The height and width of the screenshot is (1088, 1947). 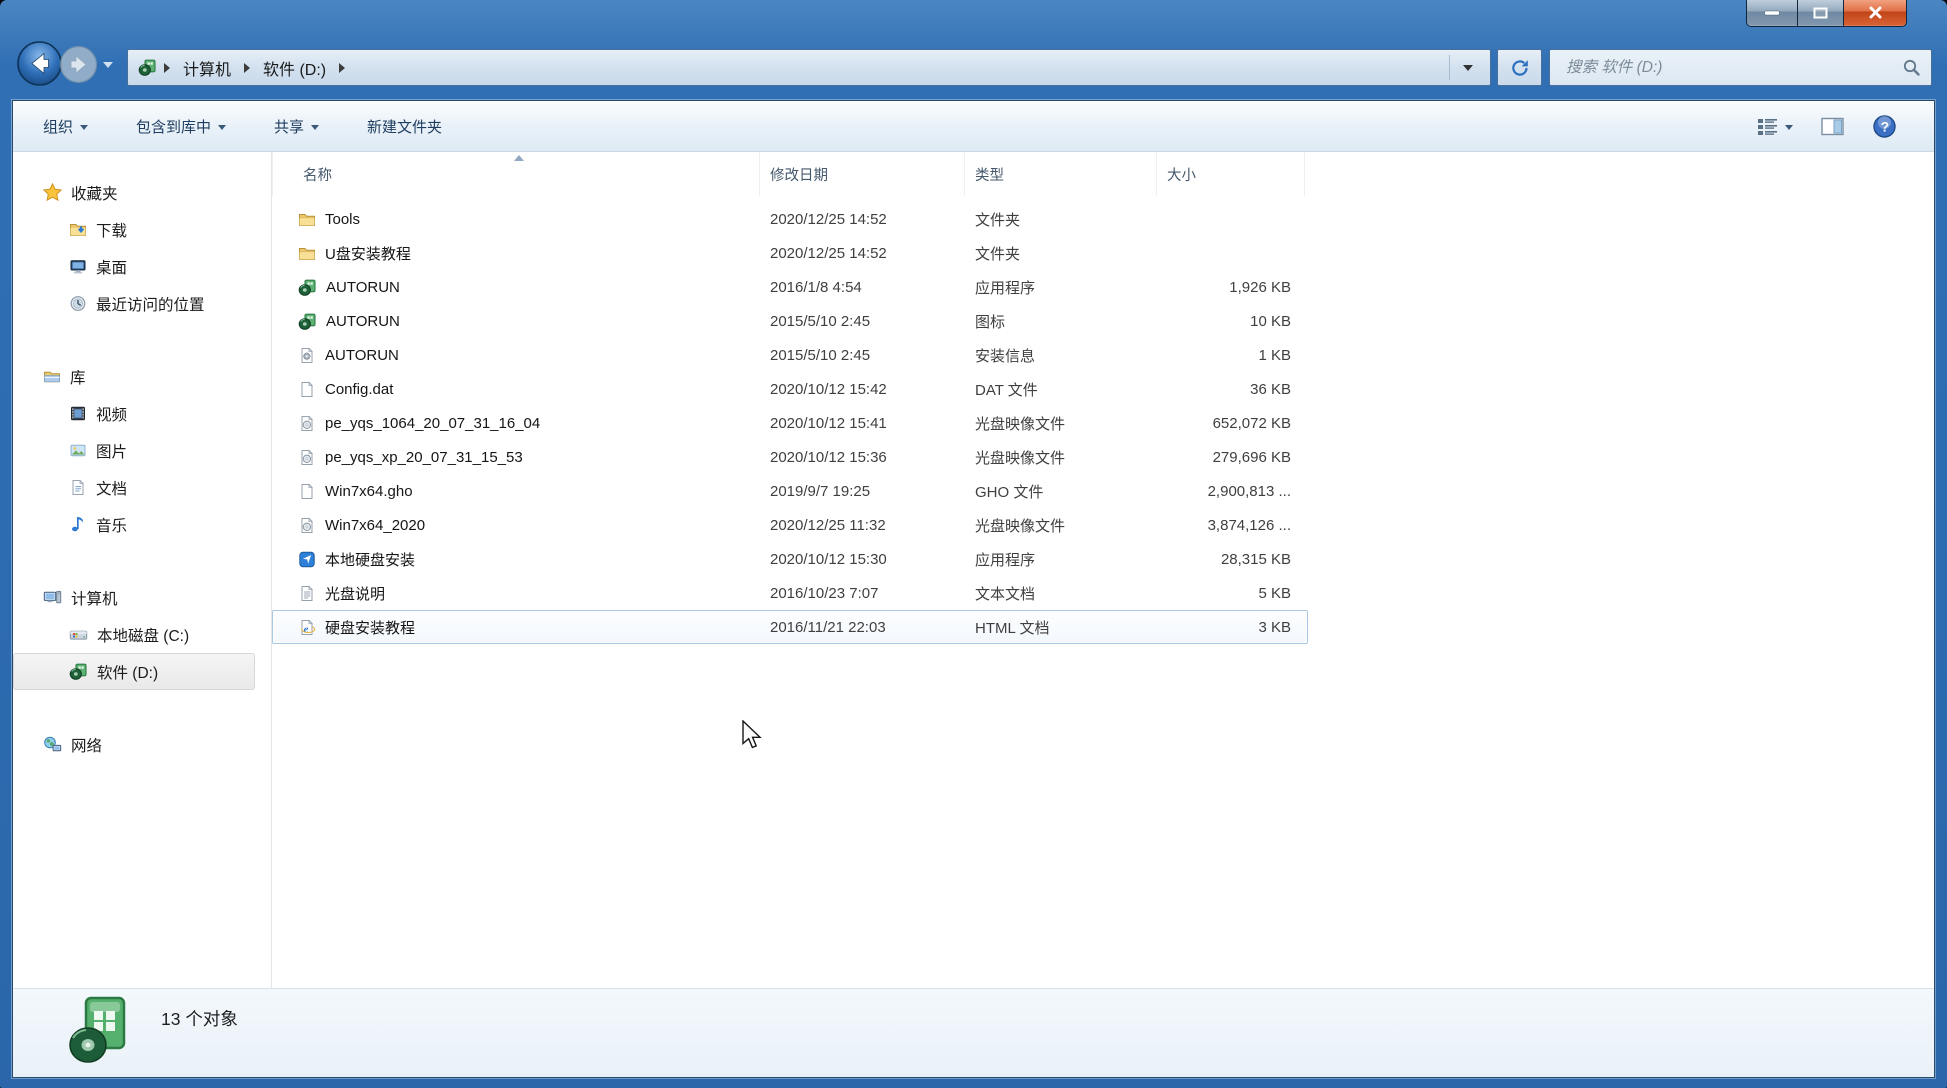 What do you see at coordinates (862, 174) in the screenshot?
I see `column-header-date: 修改日期` at bounding box center [862, 174].